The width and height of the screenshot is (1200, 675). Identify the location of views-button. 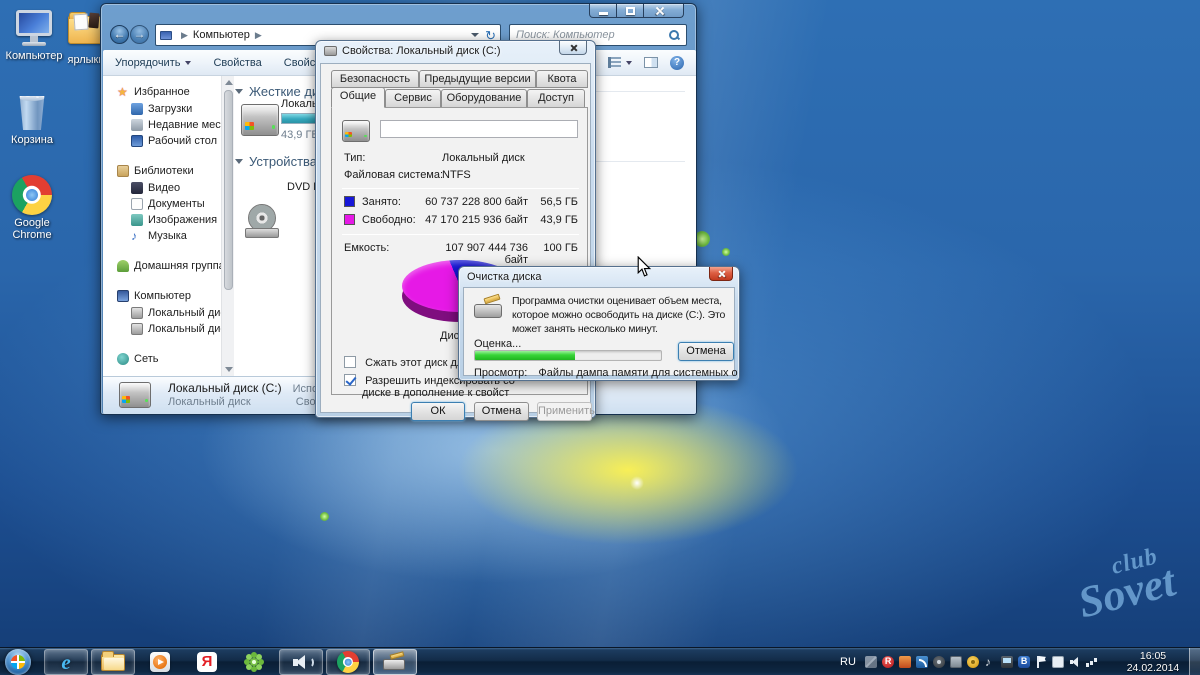
(620, 62).